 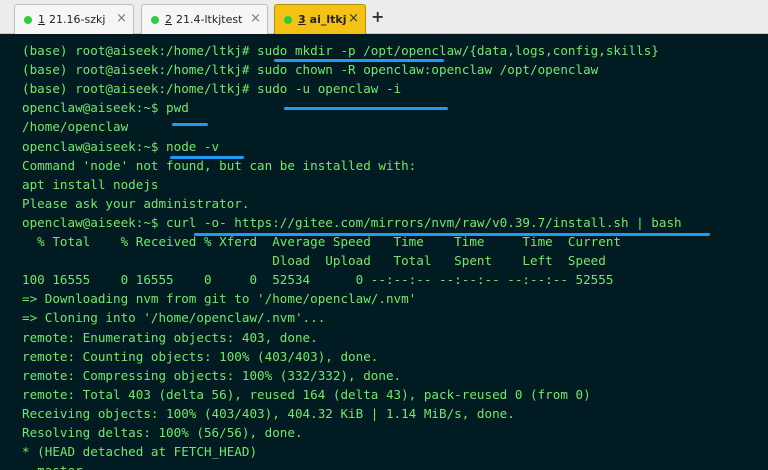 What do you see at coordinates (136, 203) in the screenshot?
I see `terminal-line: Please ask your administrator.` at bounding box center [136, 203].